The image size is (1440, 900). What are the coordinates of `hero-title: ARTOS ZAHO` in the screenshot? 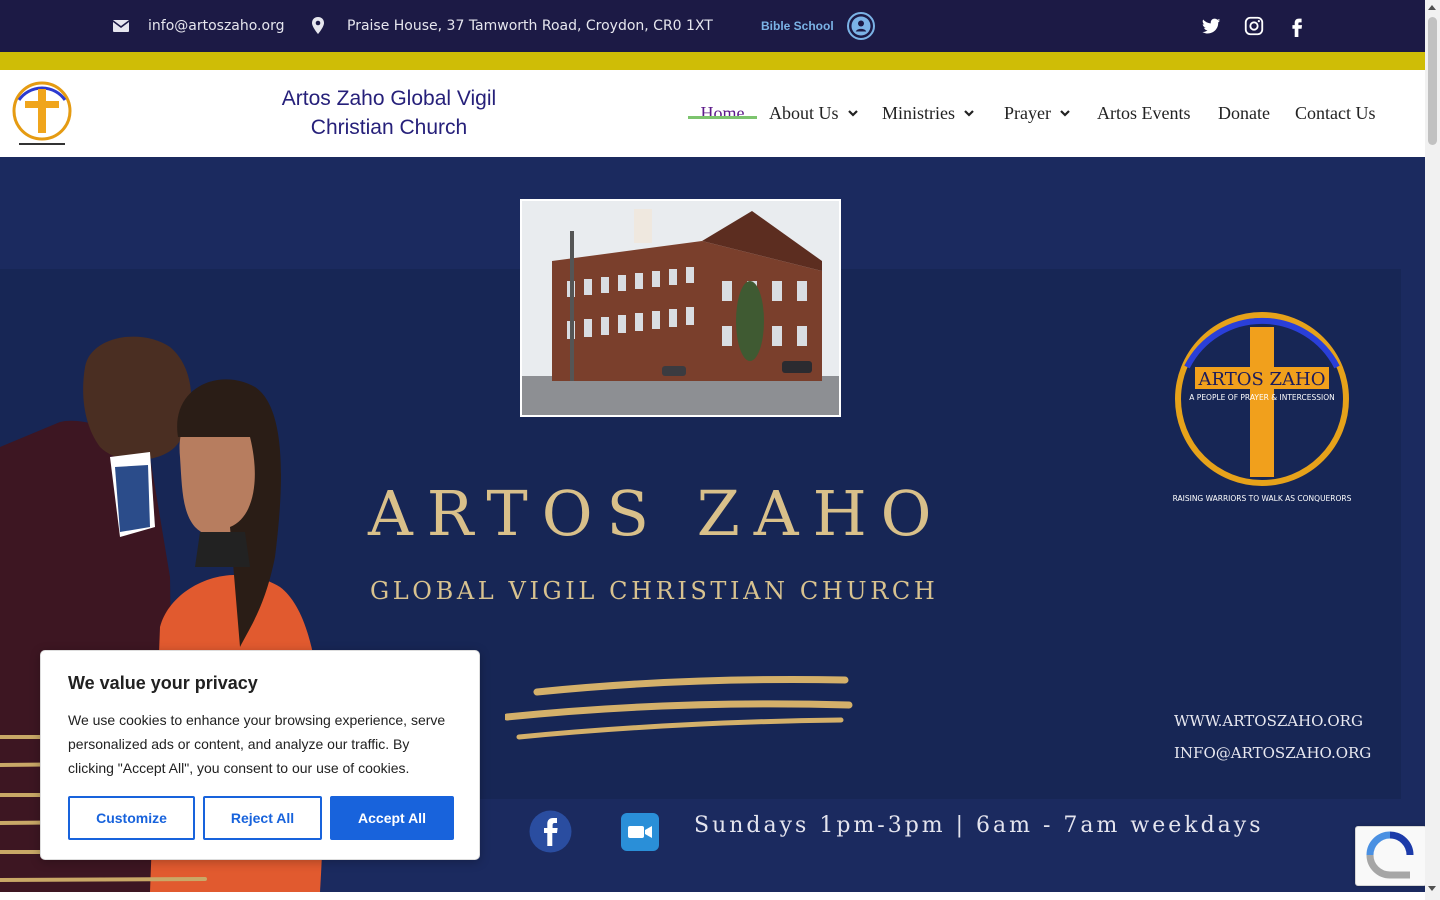 It's located at (657, 513).